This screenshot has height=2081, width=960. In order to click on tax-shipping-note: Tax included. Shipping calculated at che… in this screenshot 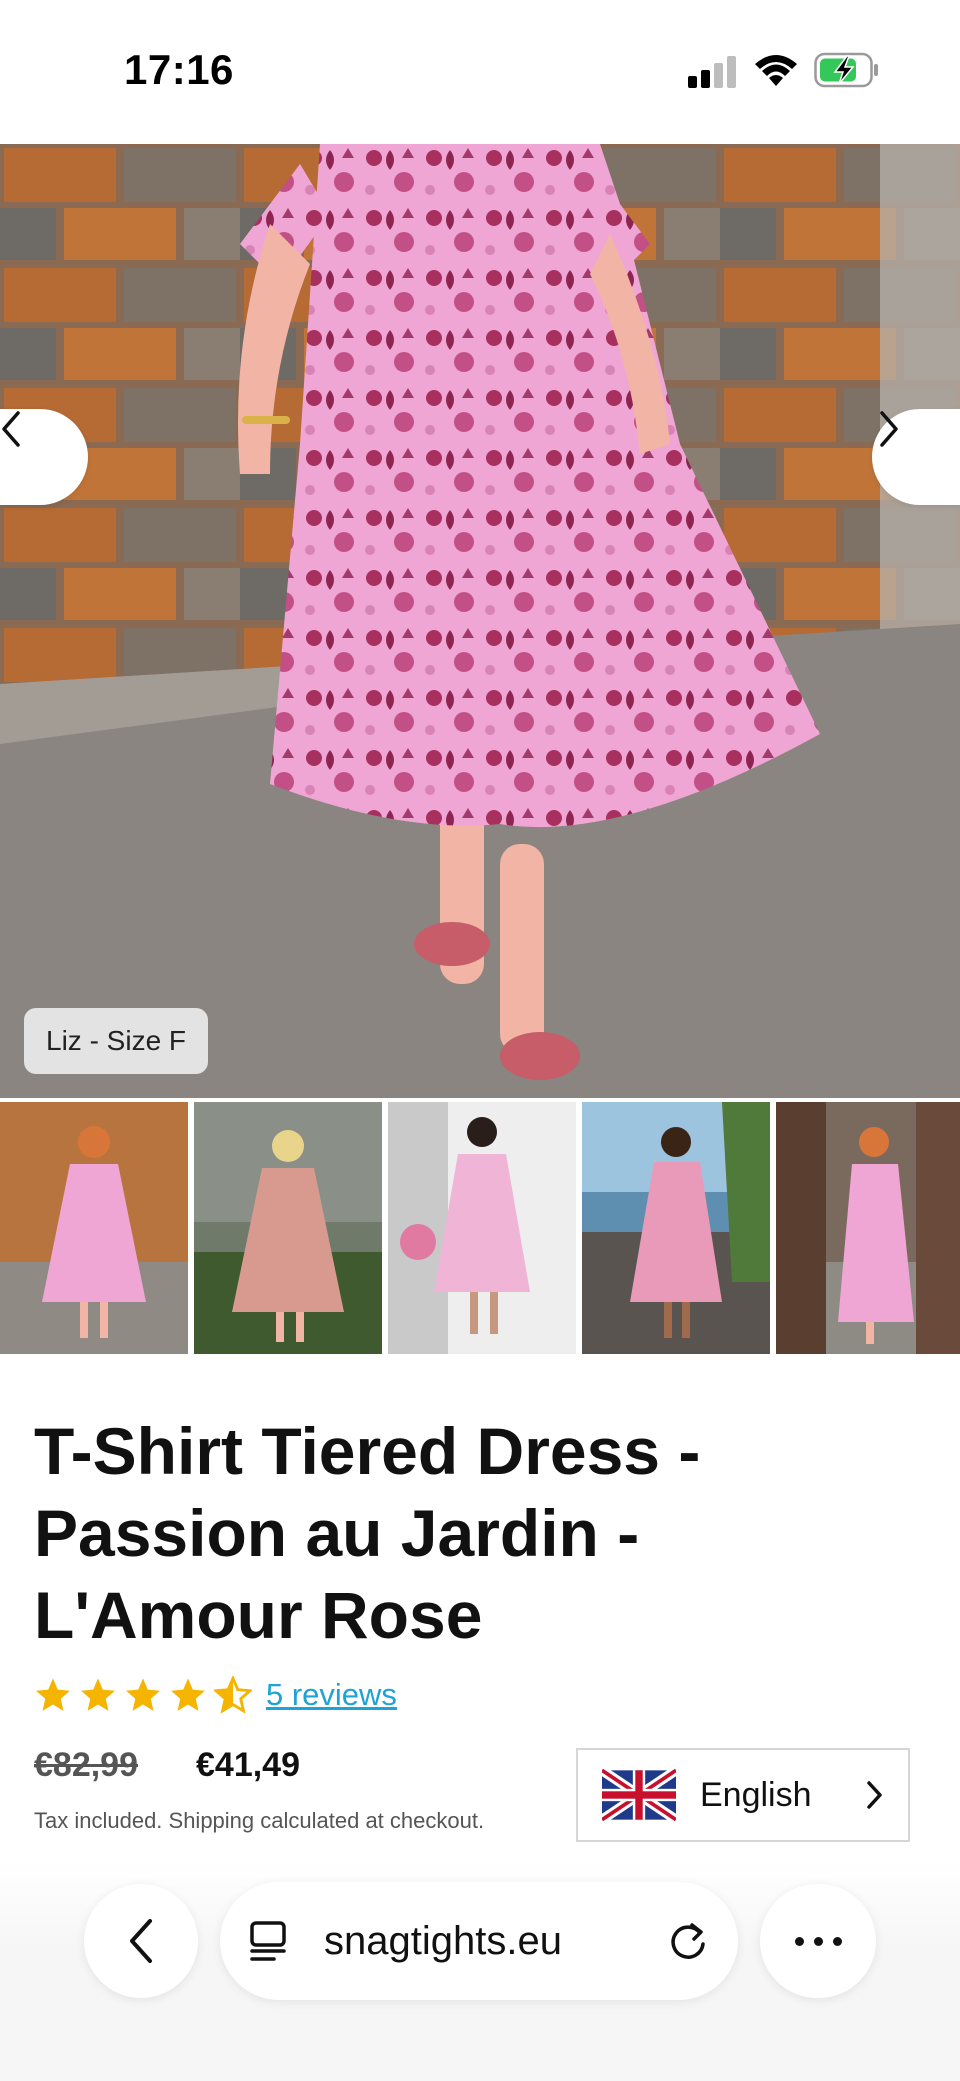, I will do `click(259, 1820)`.